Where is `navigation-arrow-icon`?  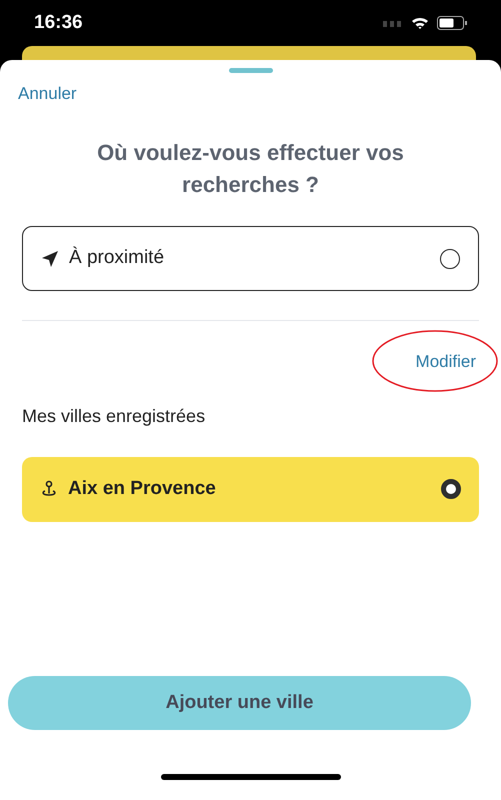 navigation-arrow-icon is located at coordinates (50, 259).